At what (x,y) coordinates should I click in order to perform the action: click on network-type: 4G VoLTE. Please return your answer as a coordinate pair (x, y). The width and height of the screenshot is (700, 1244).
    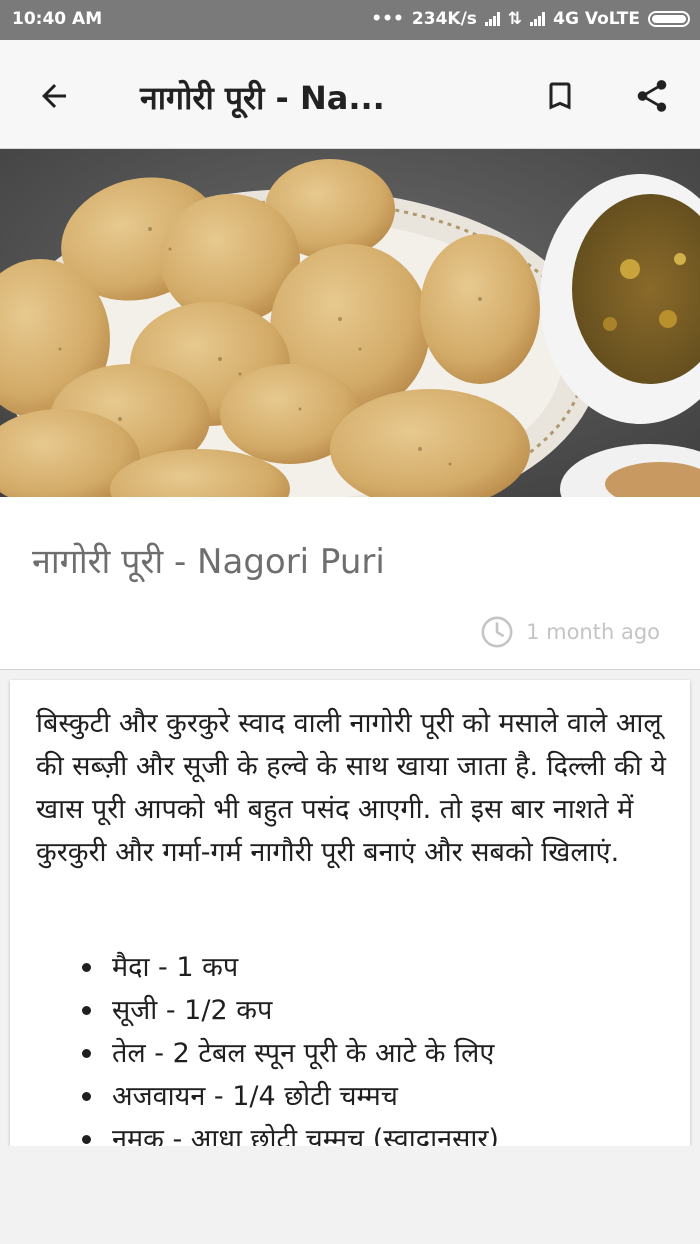
    Looking at the image, I should click on (596, 19).